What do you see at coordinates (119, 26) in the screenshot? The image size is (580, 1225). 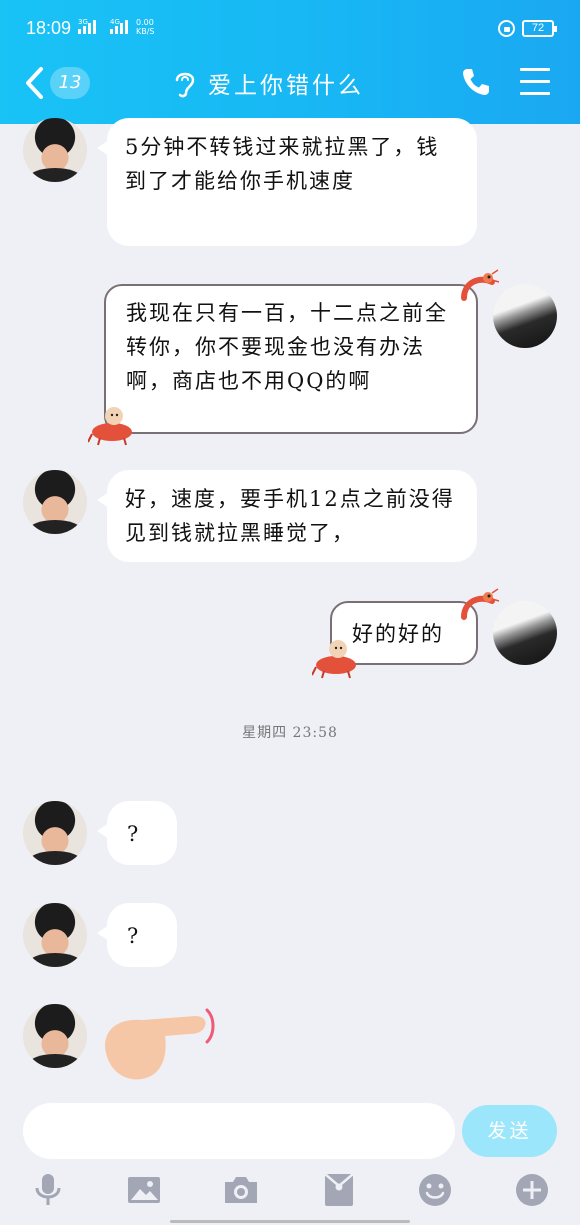 I see `signal-icon: 4G` at bounding box center [119, 26].